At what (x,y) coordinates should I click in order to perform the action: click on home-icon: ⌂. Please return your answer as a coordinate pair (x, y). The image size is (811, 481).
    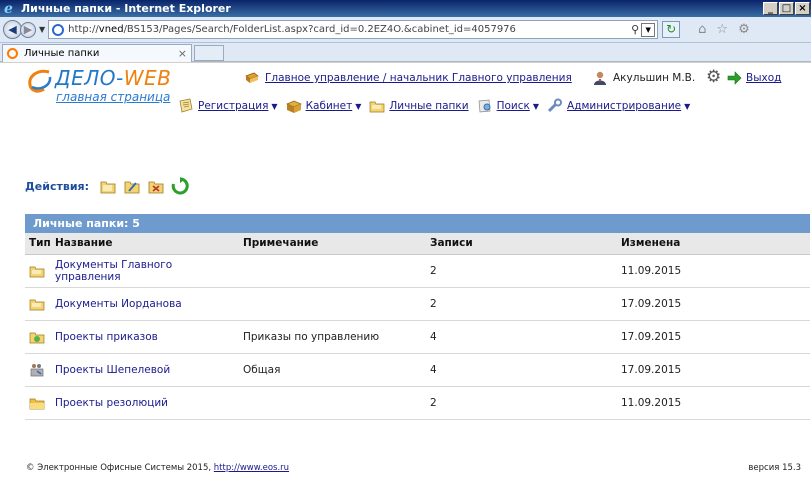
    Looking at the image, I should click on (702, 29).